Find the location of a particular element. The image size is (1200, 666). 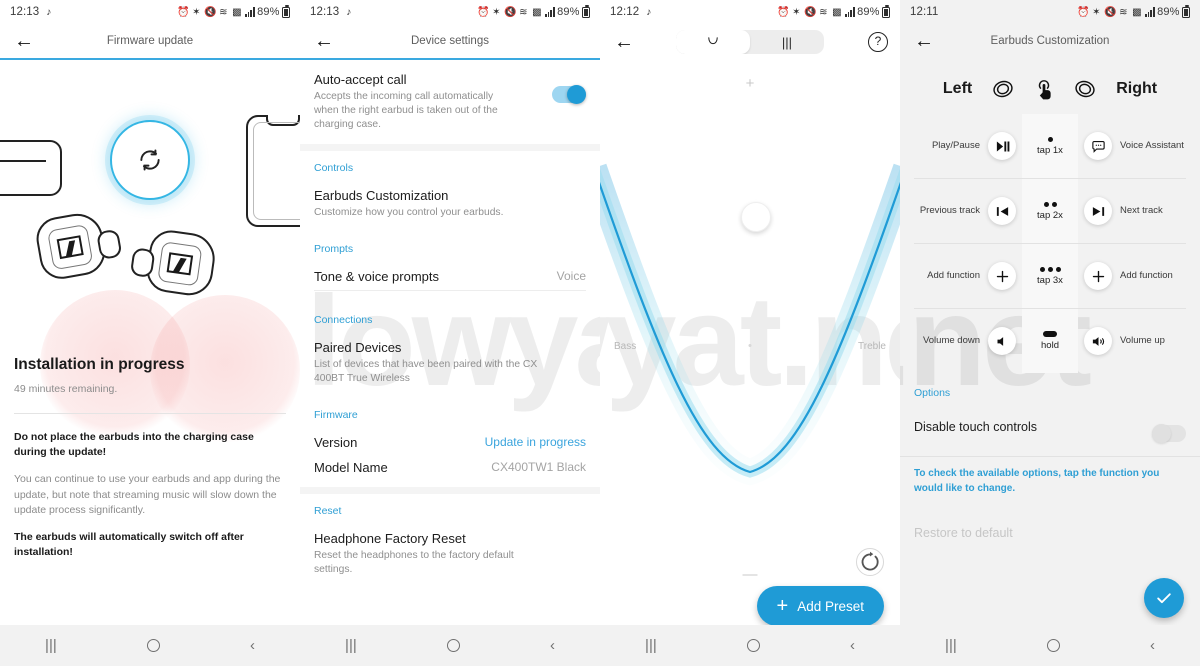

row-title: Earbuds Customization is located at coordinates (381, 195).